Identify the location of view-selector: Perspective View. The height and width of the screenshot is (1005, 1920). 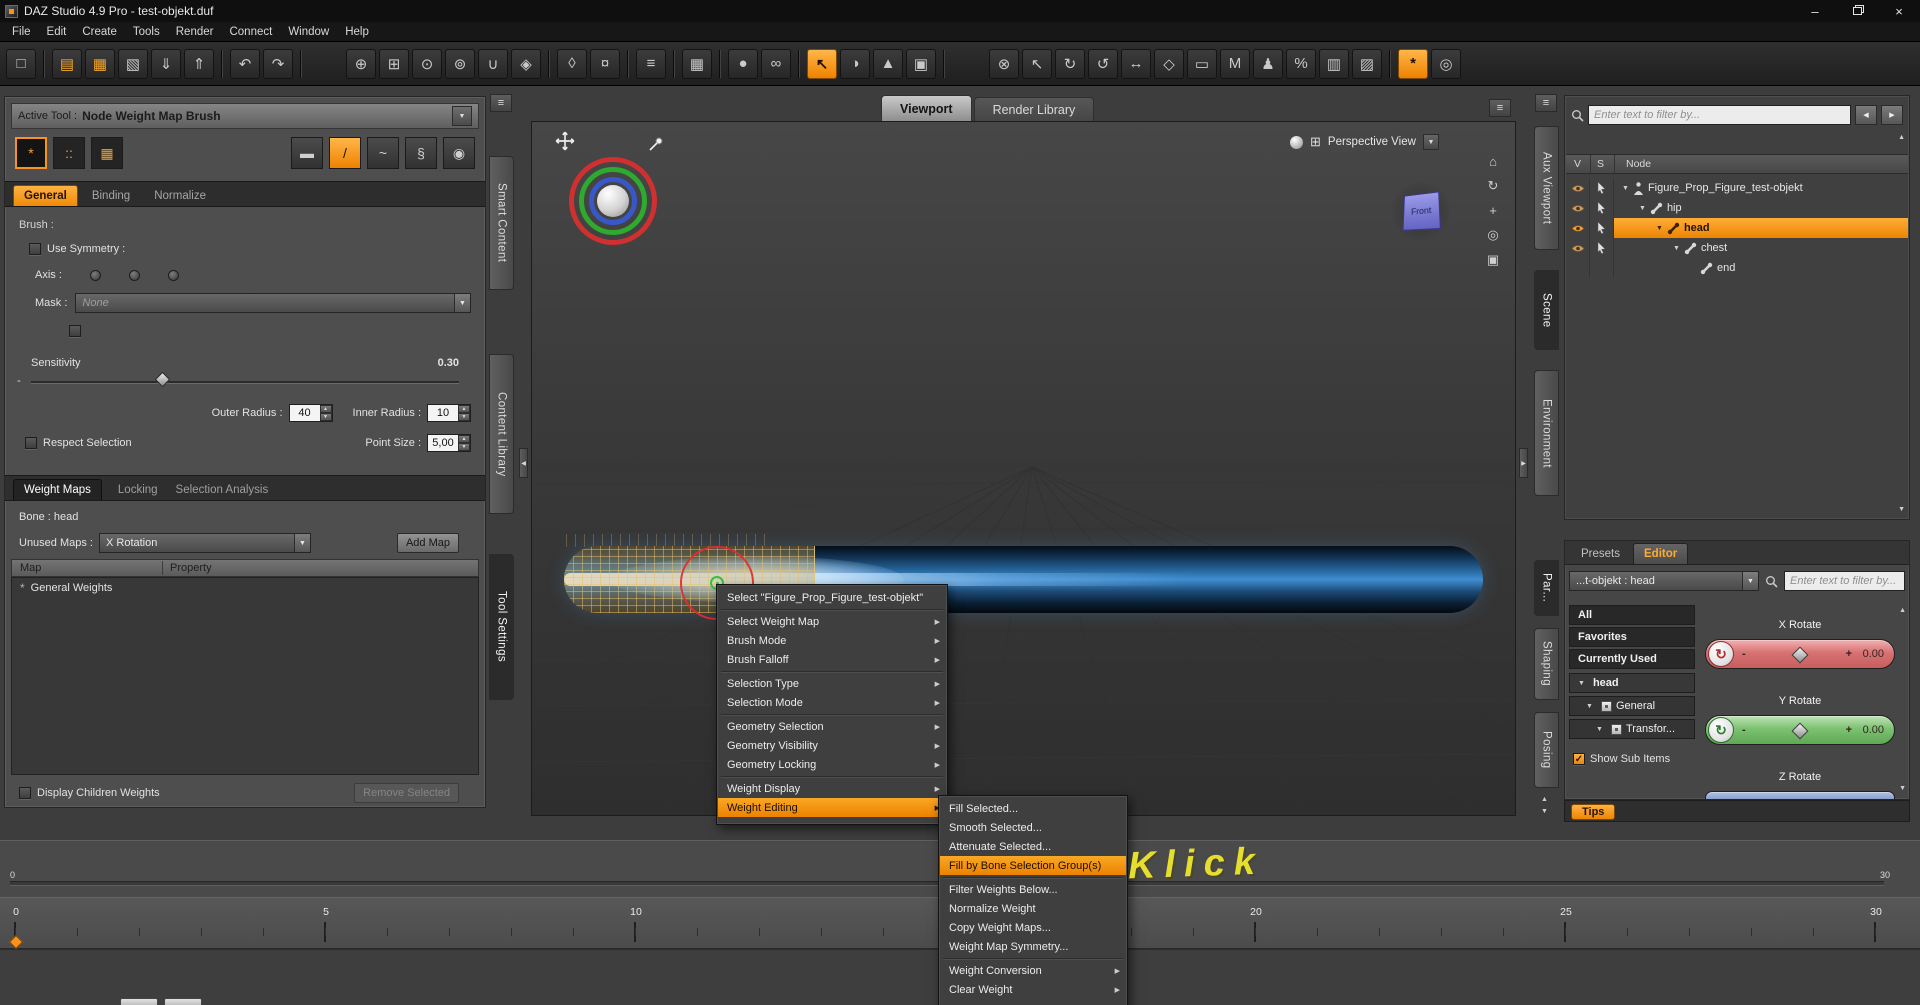
(1372, 142).